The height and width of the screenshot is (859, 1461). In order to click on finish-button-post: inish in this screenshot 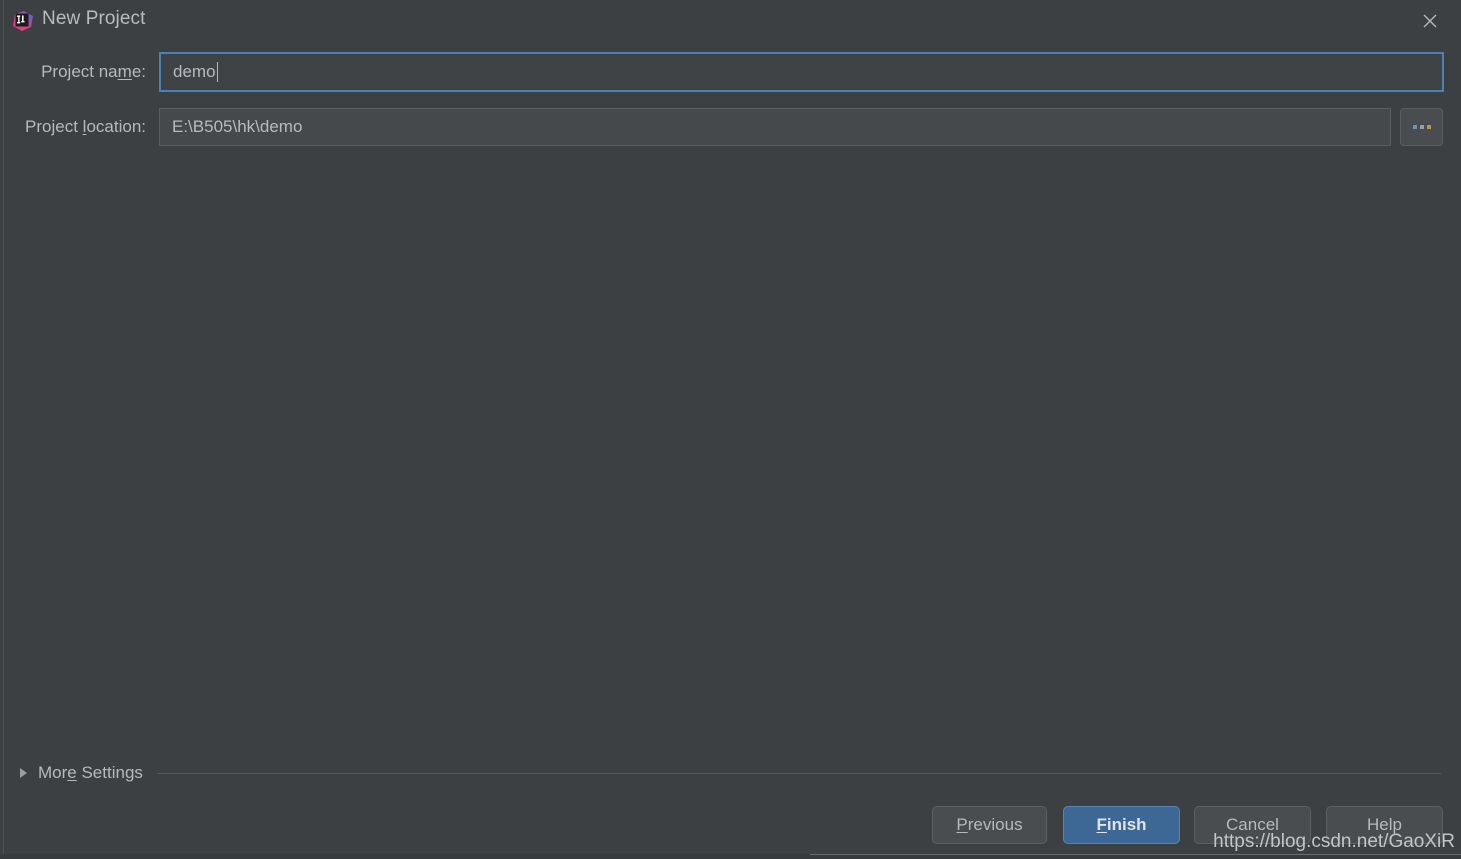, I will do `click(1126, 824)`.